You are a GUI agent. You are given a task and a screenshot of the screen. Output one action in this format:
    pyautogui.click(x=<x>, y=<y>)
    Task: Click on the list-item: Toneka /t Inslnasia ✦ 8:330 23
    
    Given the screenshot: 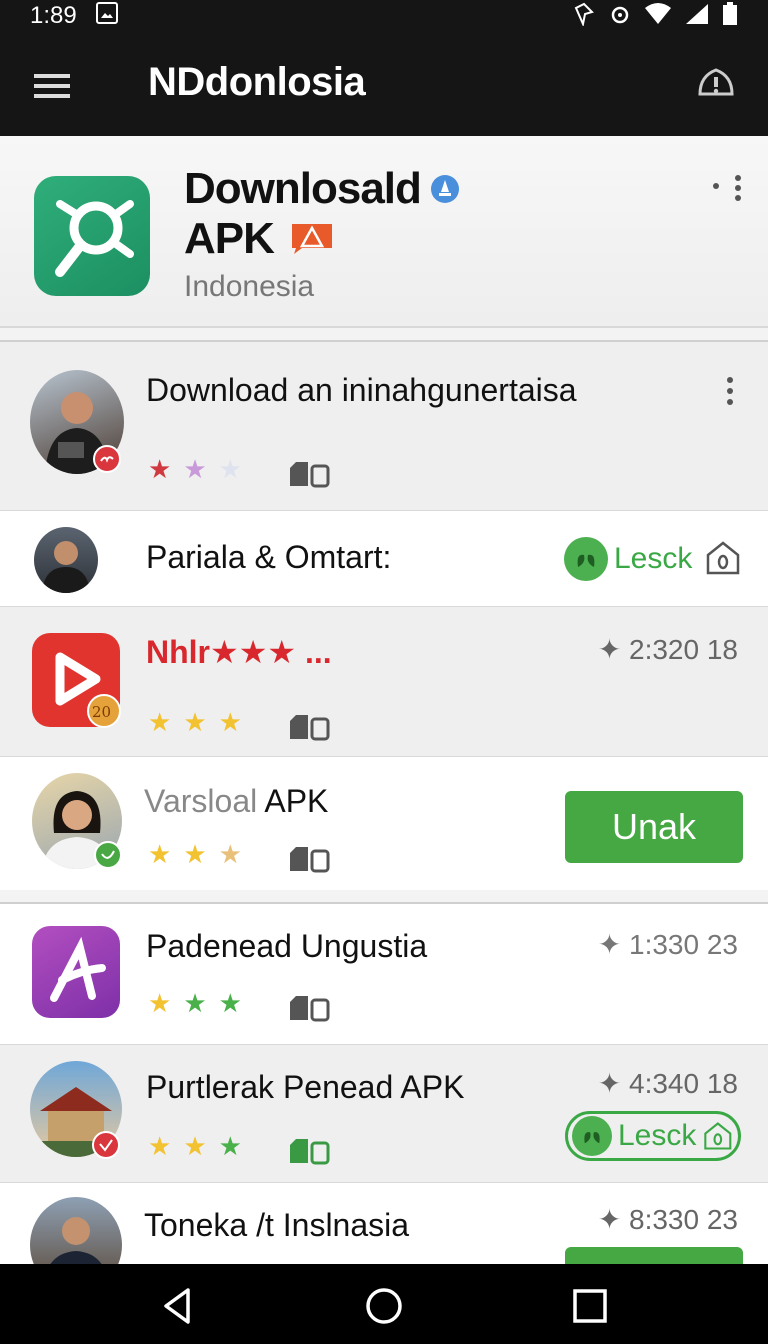 What is the action you would take?
    pyautogui.click(x=384, y=1223)
    